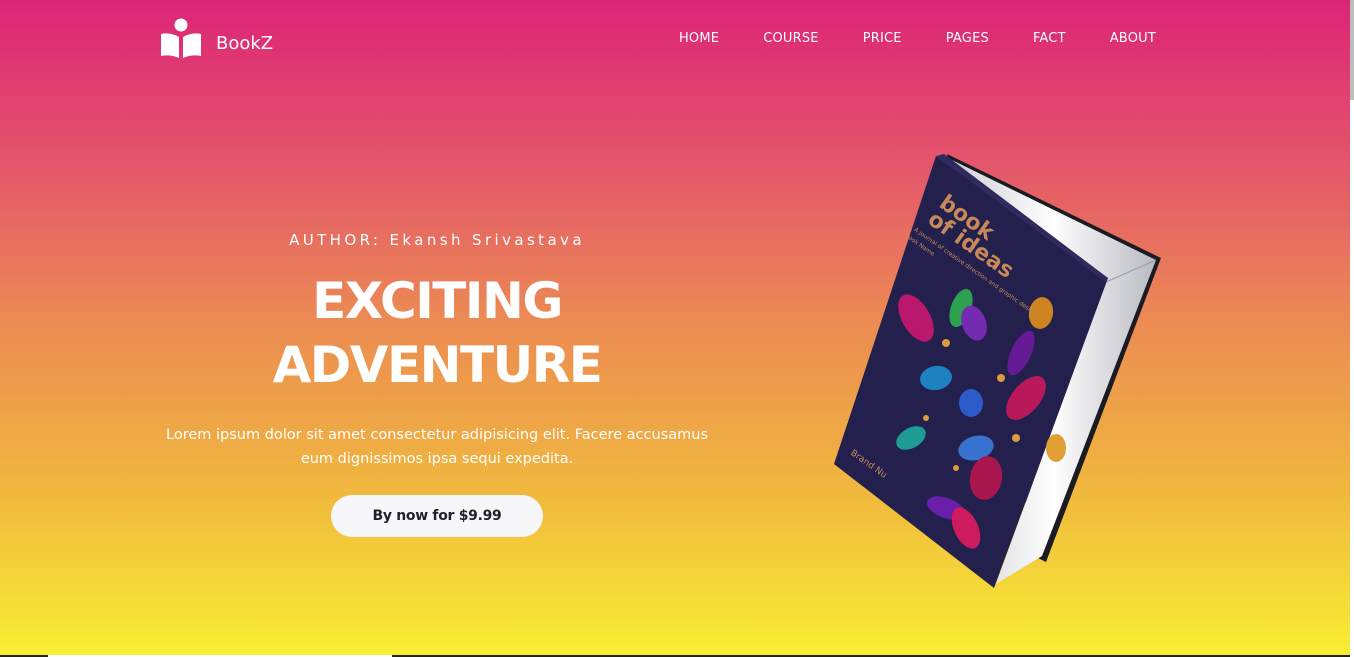 Image resolution: width=1354 pixels, height=657 pixels. What do you see at coordinates (437, 240) in the screenshot?
I see `hero-author: AUTHOR: Ekansh Srivastava` at bounding box center [437, 240].